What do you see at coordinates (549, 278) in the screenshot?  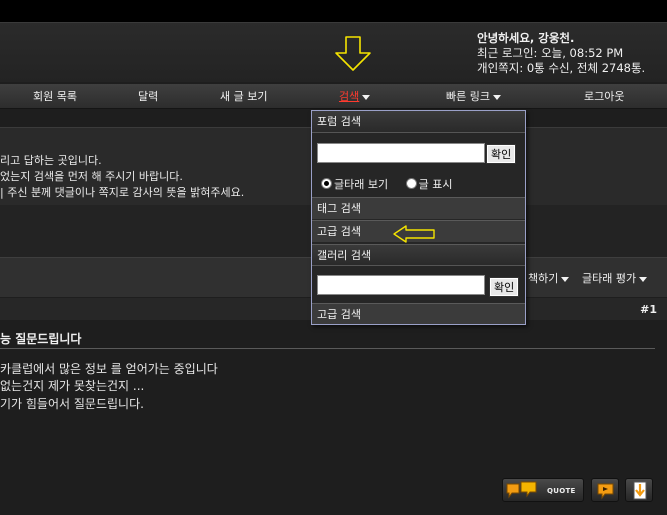 I see `thread-tools-menu: 책하기` at bounding box center [549, 278].